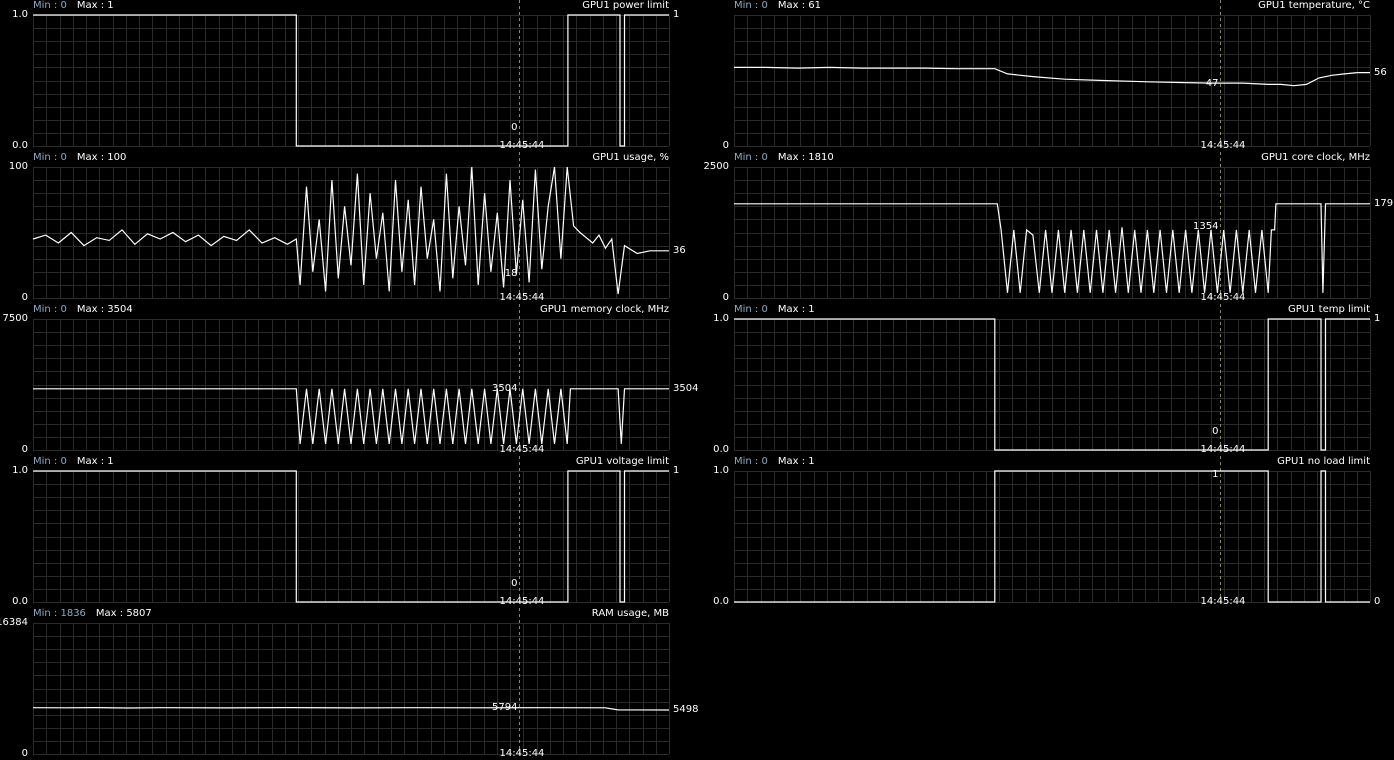 The height and width of the screenshot is (760, 1394). I want to click on graph-title: RAM usage, MB, so click(630, 613).